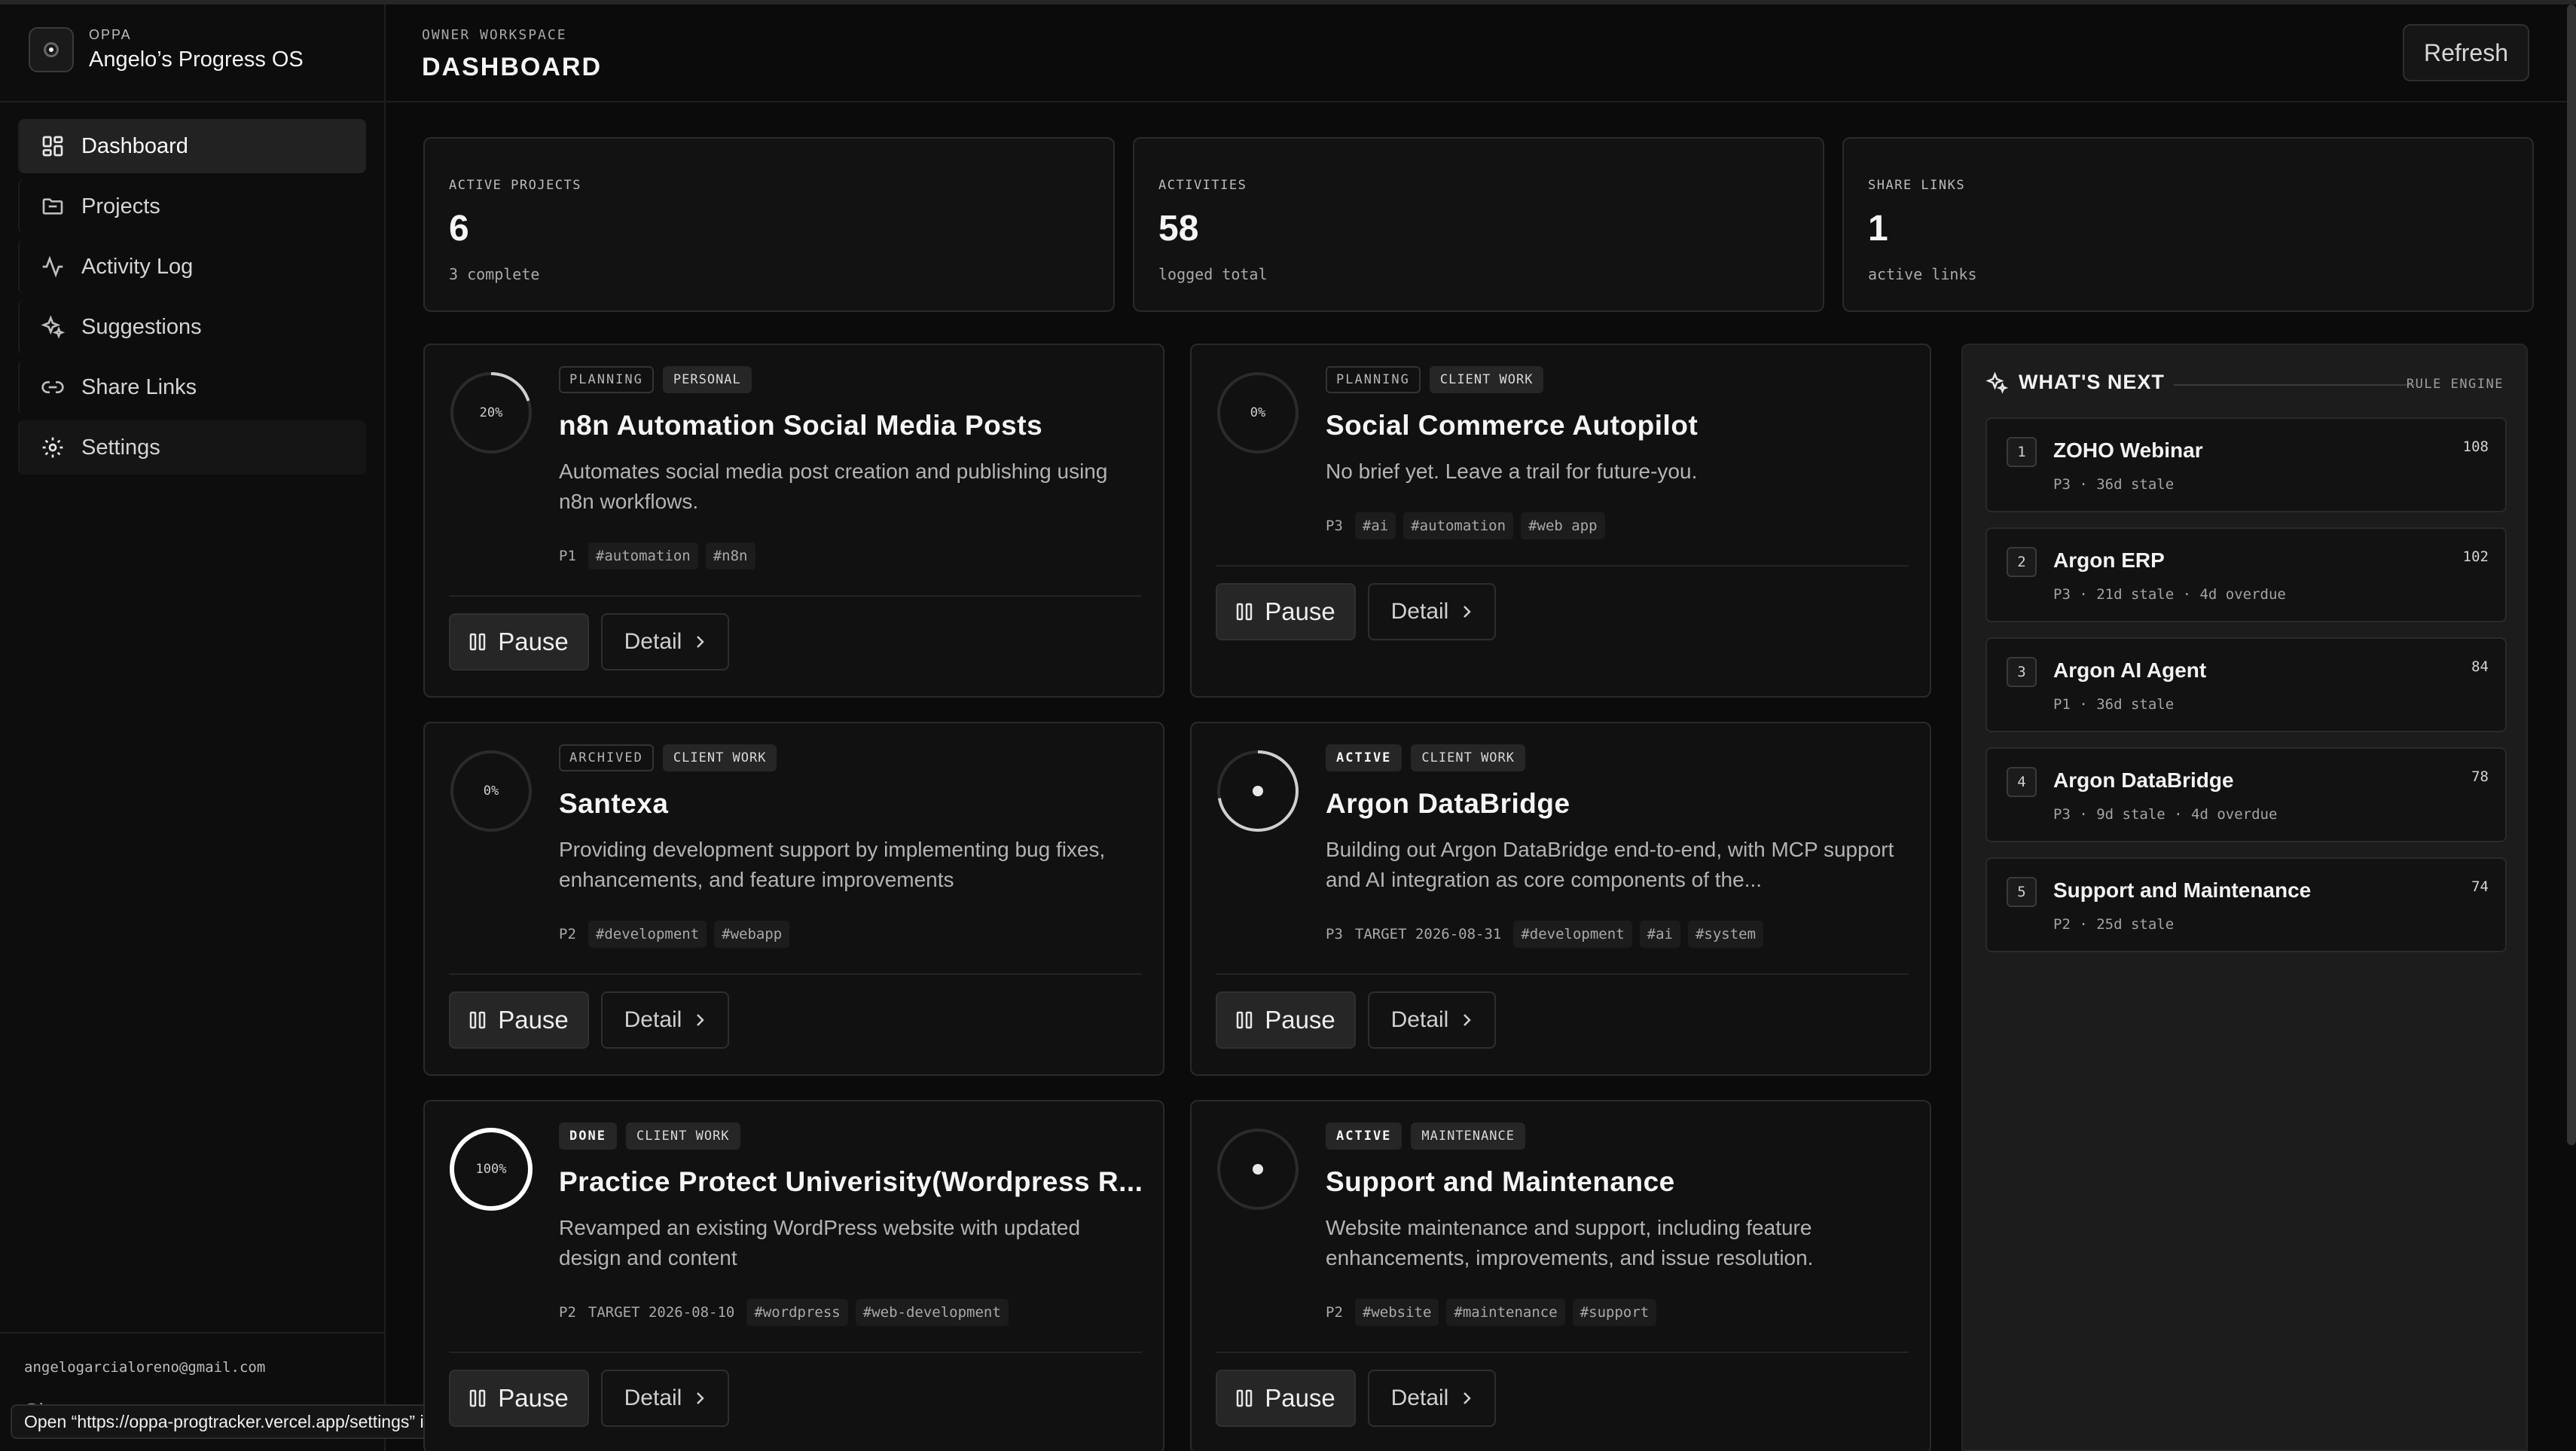  What do you see at coordinates (1364, 757) in the screenshot?
I see `status-badge: ACTIVE` at bounding box center [1364, 757].